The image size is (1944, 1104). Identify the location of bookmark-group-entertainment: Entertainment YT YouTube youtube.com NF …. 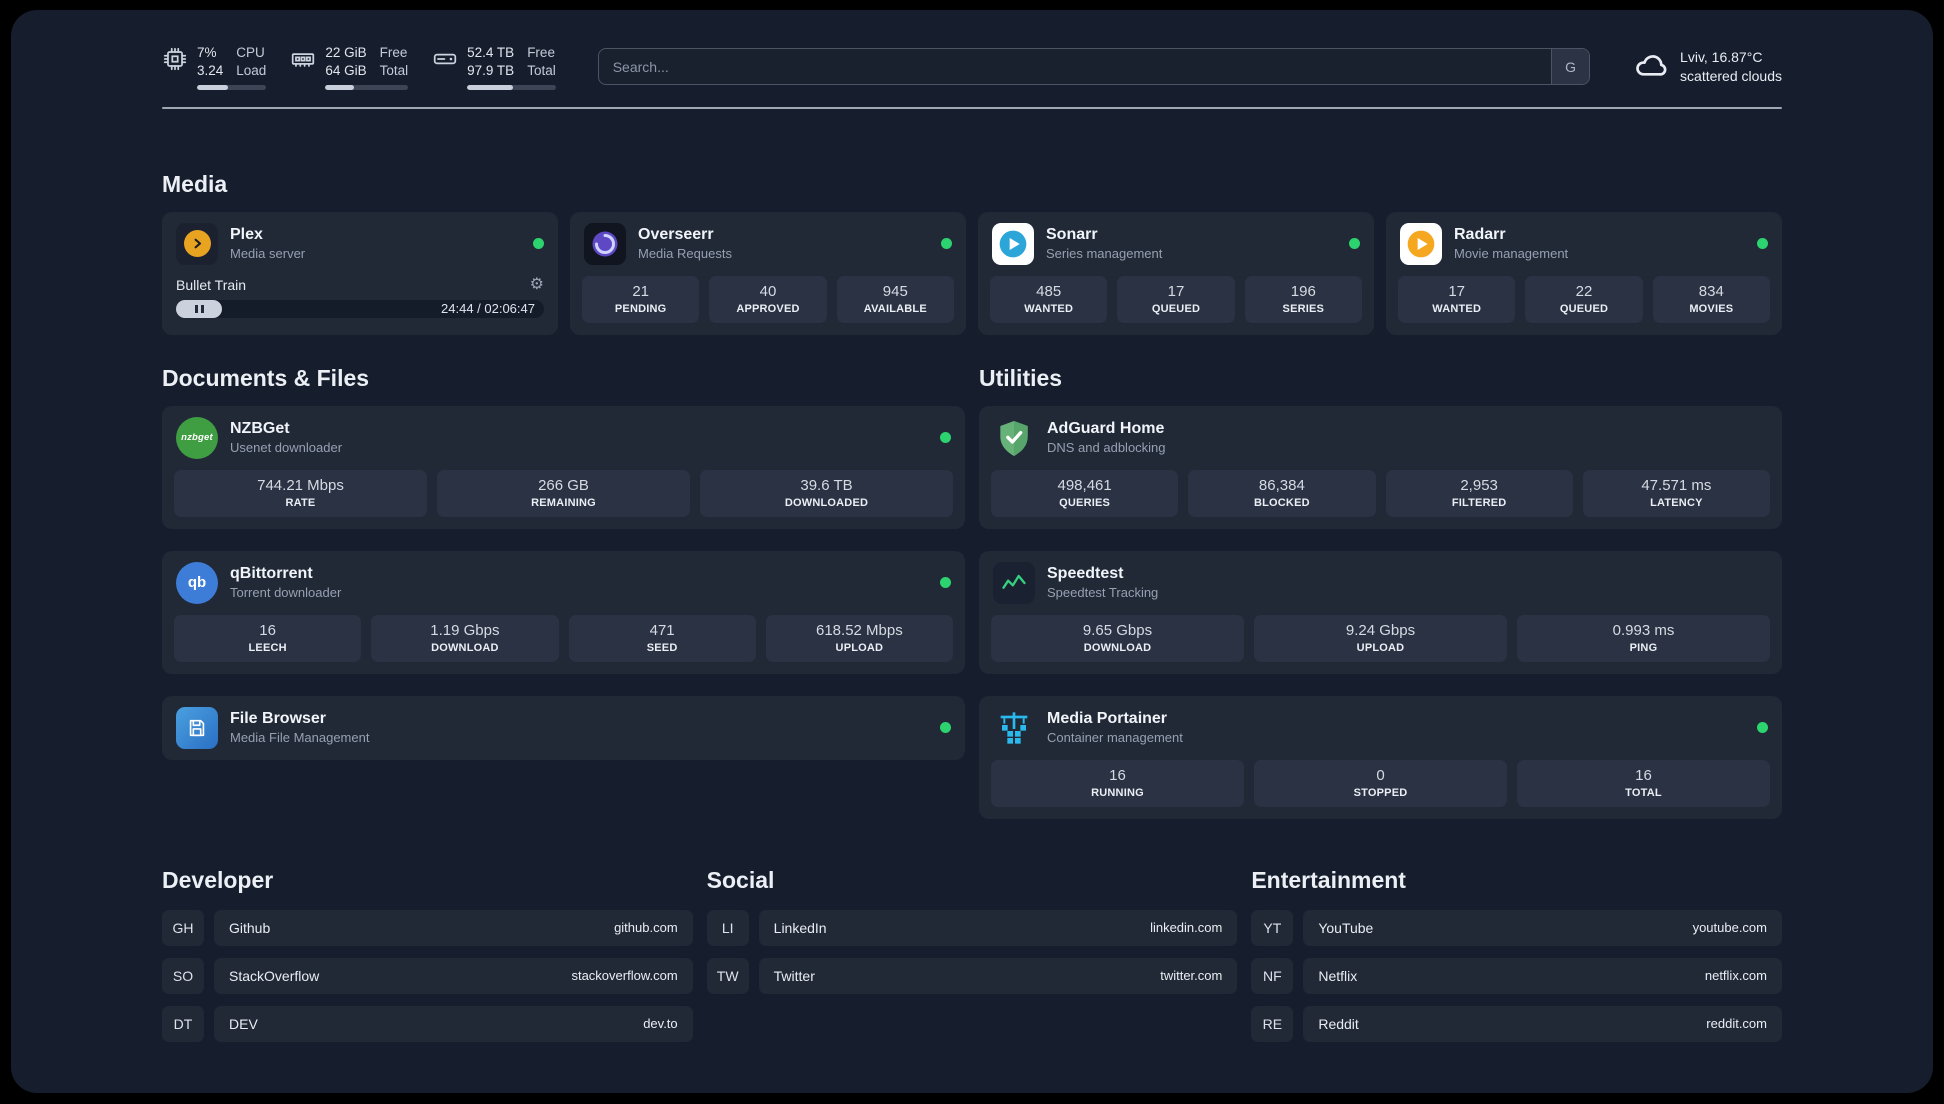
(1516, 960).